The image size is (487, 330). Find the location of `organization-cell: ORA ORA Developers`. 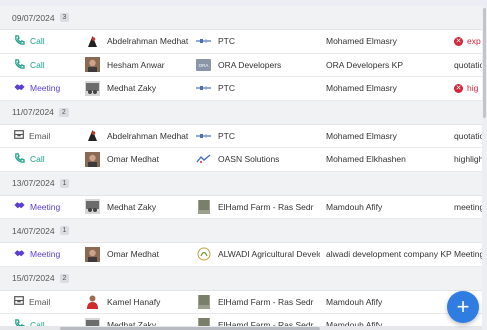

organization-cell: ORA ORA Developers is located at coordinates (260, 65).